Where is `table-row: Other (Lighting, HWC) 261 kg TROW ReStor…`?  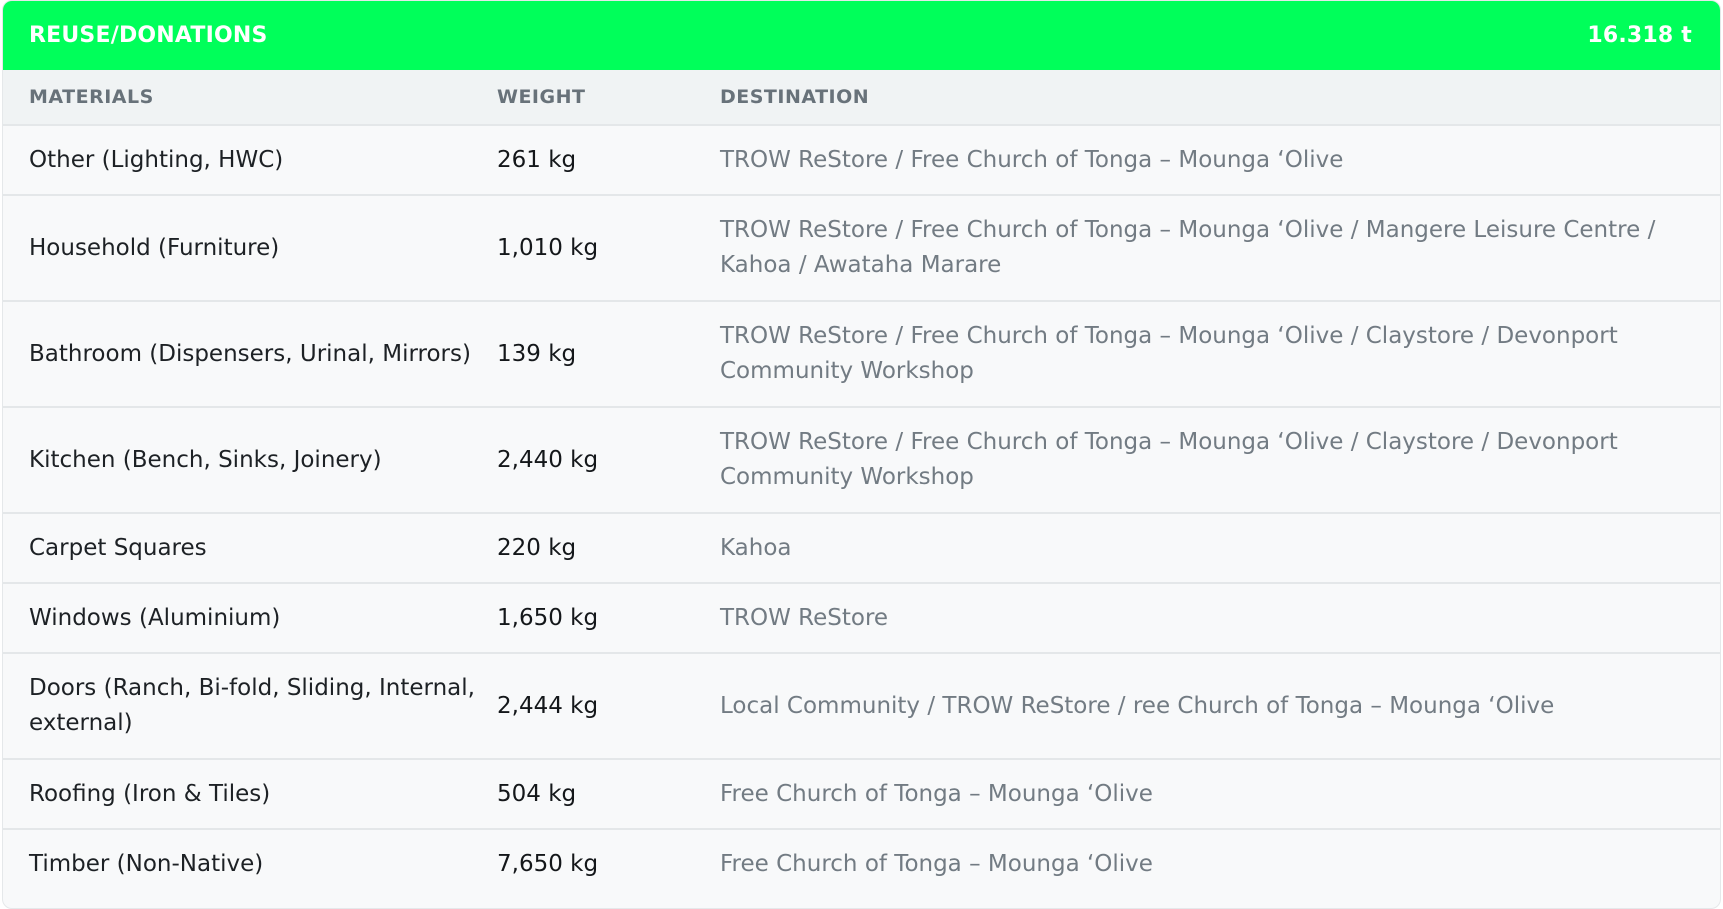 table-row: Other (Lighting, HWC) 261 kg TROW ReStor… is located at coordinates (861, 160).